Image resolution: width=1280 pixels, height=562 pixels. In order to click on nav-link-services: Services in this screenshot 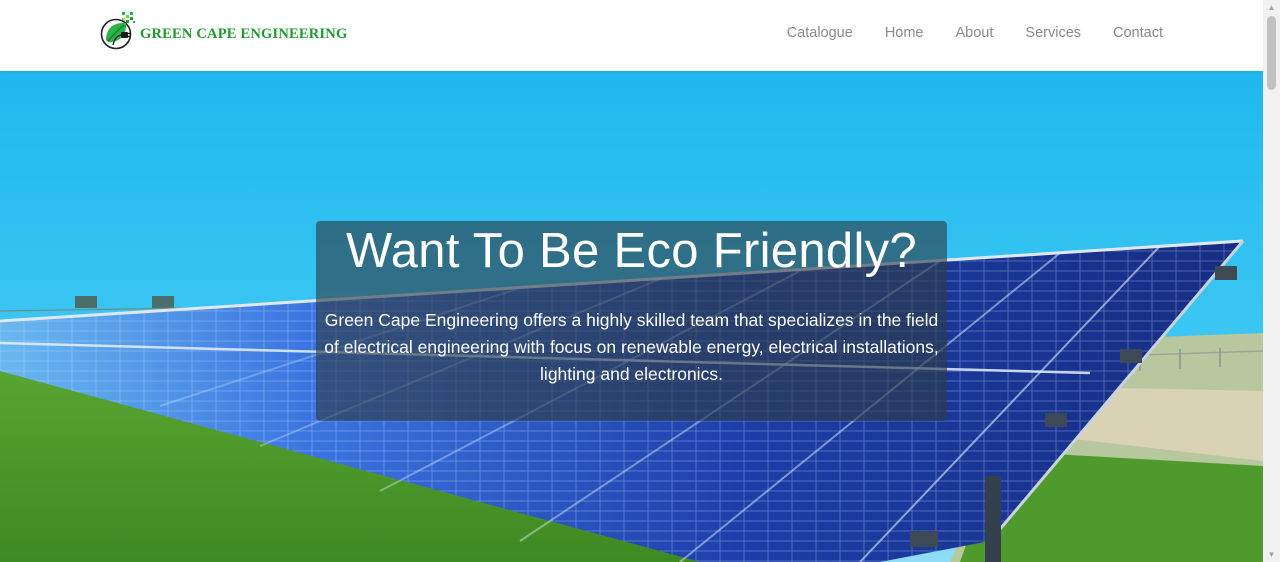, I will do `click(1053, 33)`.